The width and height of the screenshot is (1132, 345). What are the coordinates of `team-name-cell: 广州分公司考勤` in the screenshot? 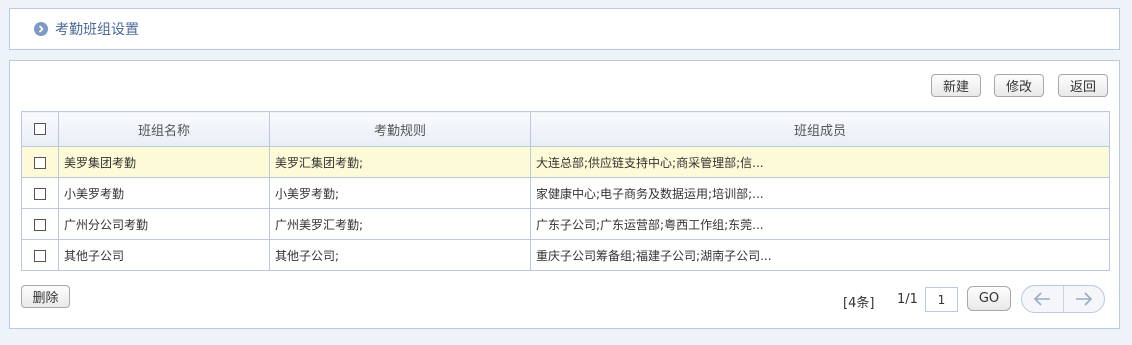 It's located at (164, 224).